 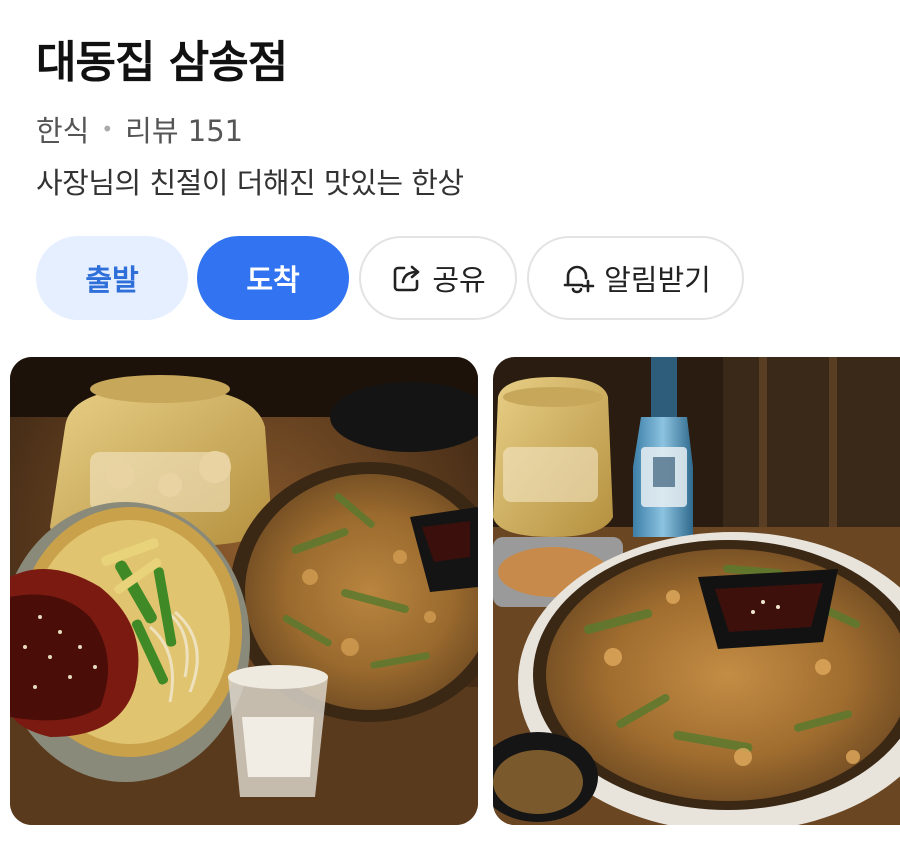 I want to click on share-icon, so click(x=407, y=278).